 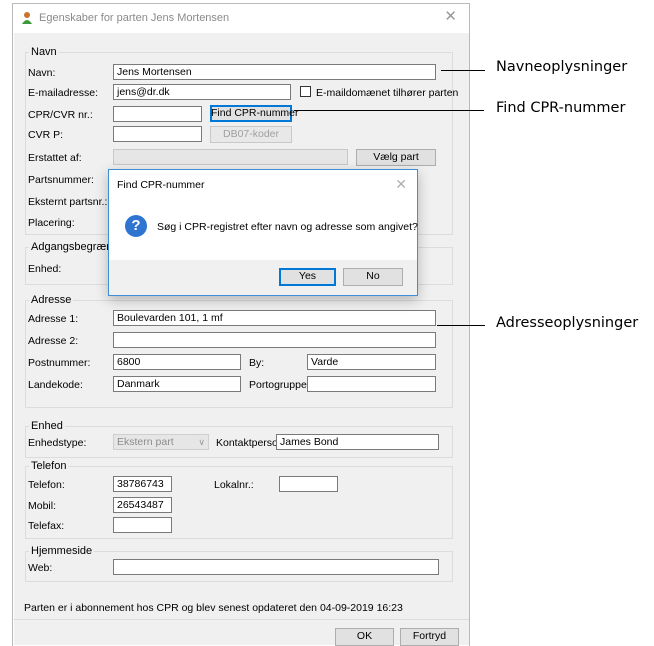 I want to click on close-icon: ✕, so click(x=450, y=16).